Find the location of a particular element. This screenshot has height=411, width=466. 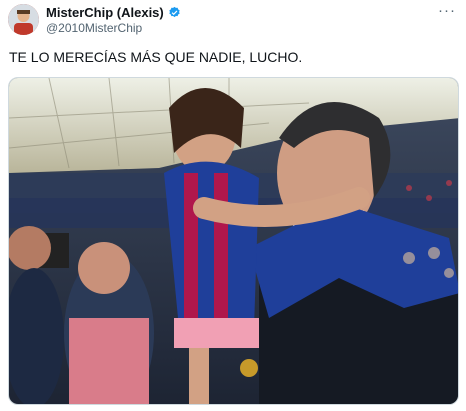

author-handle: @2010MisterChip is located at coordinates (94, 28).